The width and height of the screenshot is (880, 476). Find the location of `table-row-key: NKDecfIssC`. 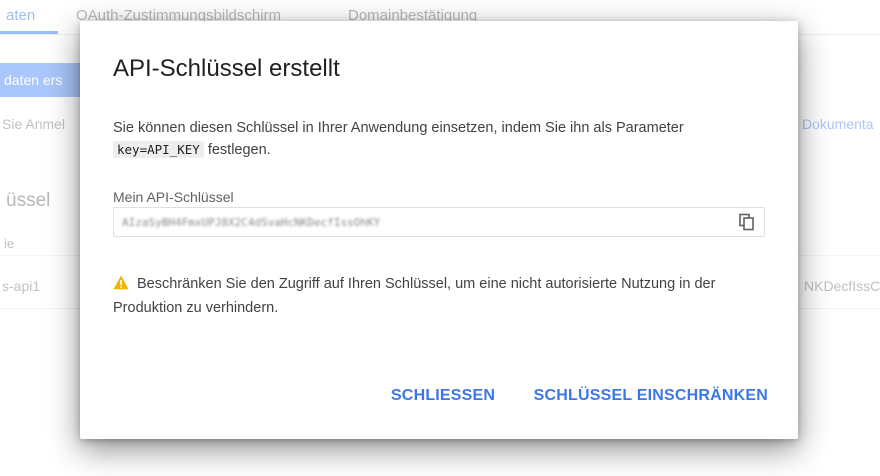

table-row-key: NKDecfIssC is located at coordinates (842, 286).